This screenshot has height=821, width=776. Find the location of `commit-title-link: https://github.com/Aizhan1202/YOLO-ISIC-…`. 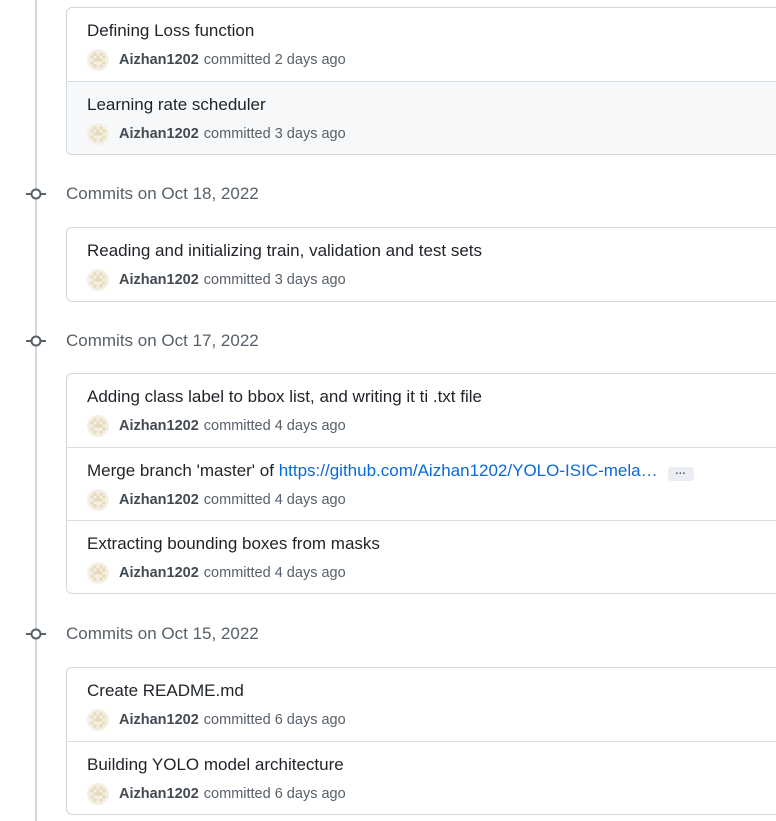

commit-title-link: https://github.com/Aizhan1202/YOLO-ISIC-… is located at coordinates (468, 470).